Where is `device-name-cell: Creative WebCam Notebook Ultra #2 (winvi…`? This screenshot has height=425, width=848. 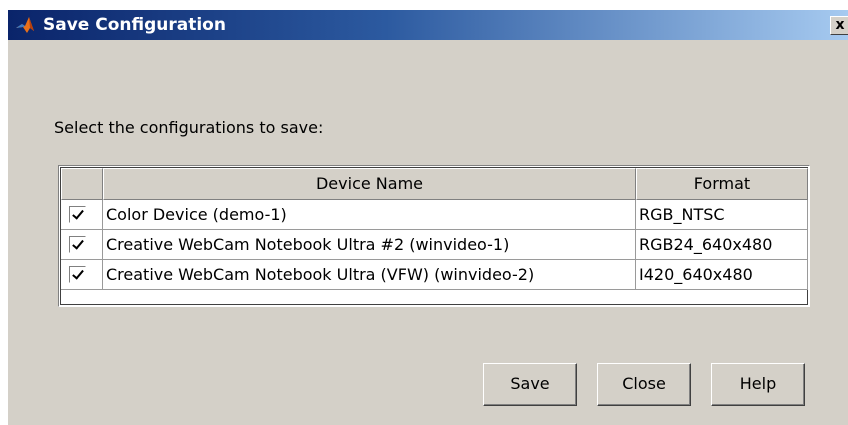 device-name-cell: Creative WebCam Notebook Ultra #2 (winvi… is located at coordinates (369, 245).